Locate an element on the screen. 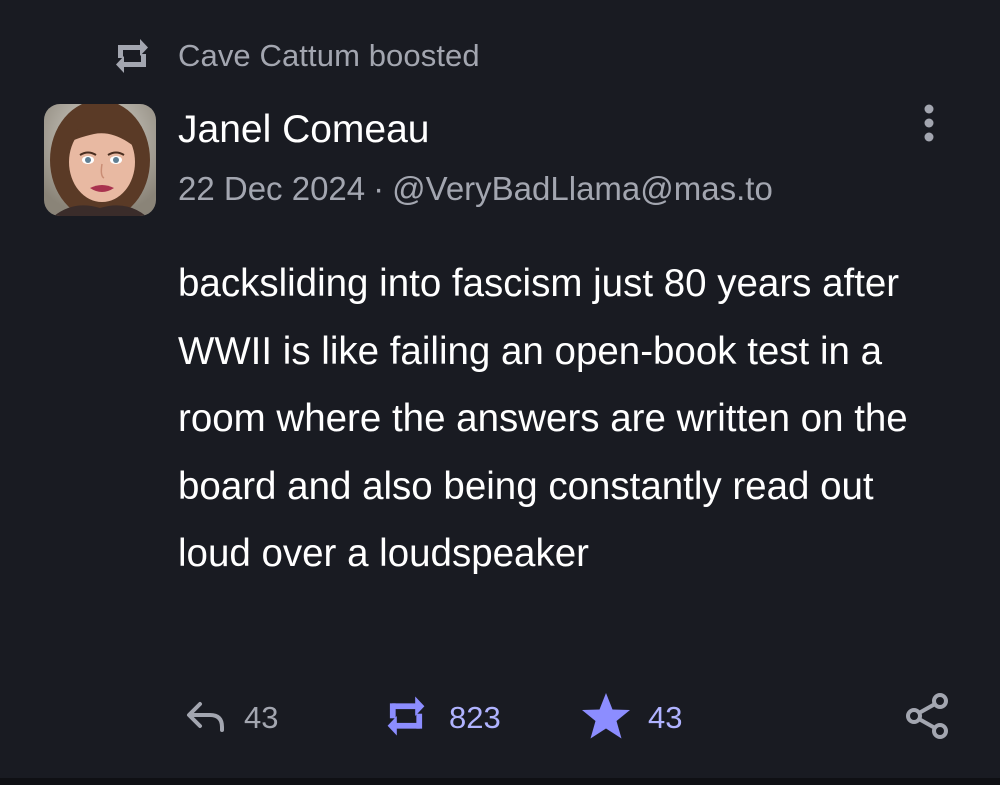 This screenshot has width=1000, height=785. reply-icon is located at coordinates (206, 718).